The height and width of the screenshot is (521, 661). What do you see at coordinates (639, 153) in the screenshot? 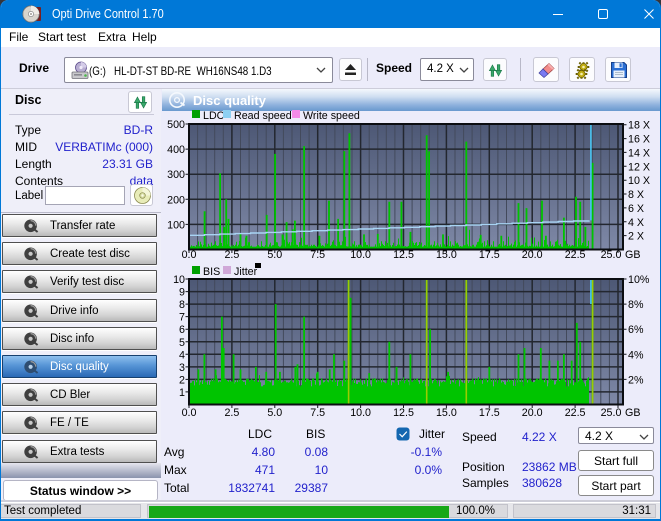
I see `svg-text: 14 X` at bounding box center [639, 153].